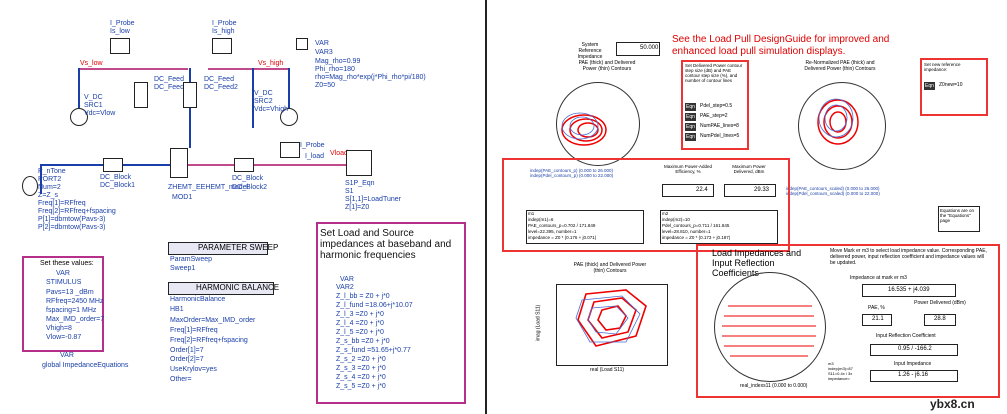 The width and height of the screenshot is (1007, 414). I want to click on impedance-line: Z_l_fund =18.06+j*10.07, so click(374, 305).